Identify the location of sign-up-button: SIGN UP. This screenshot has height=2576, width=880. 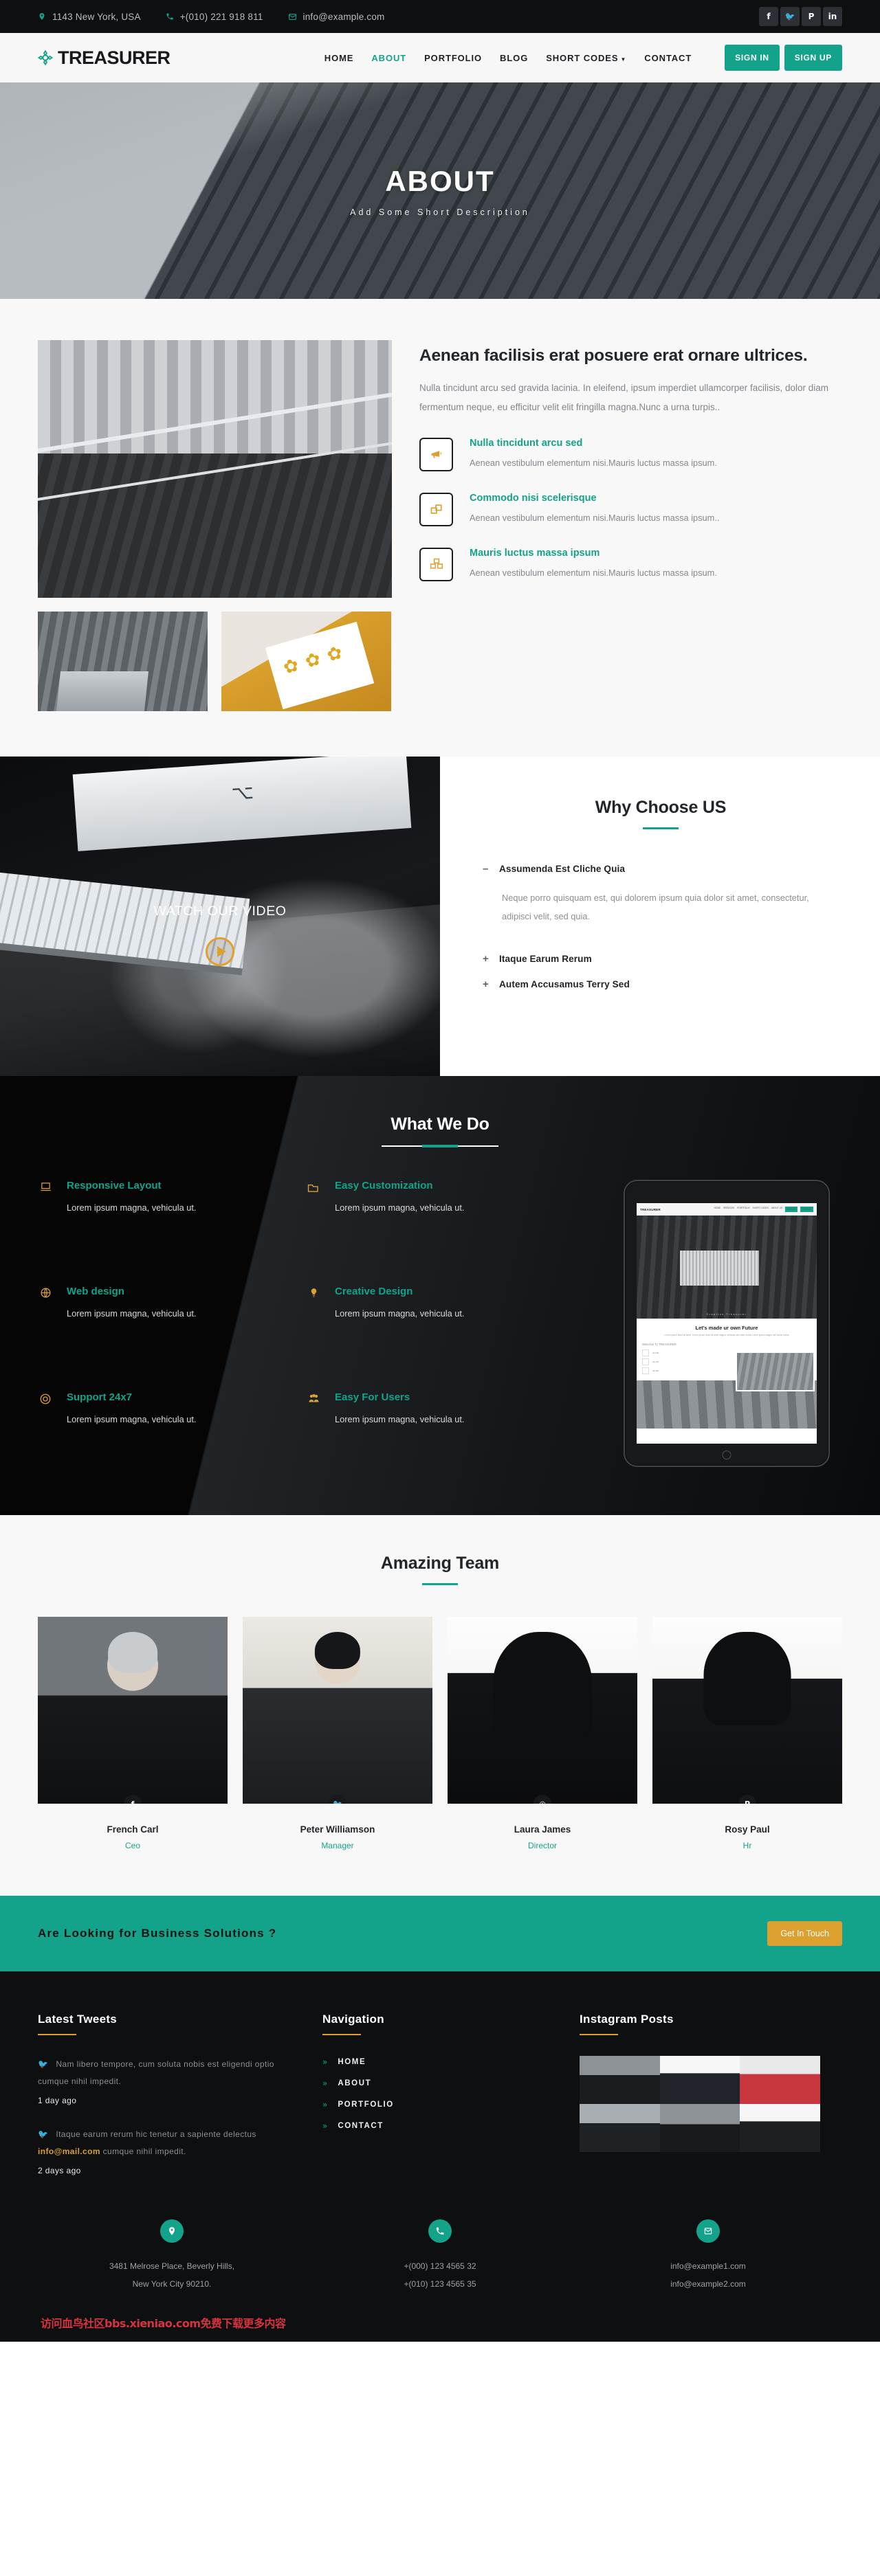
(813, 58).